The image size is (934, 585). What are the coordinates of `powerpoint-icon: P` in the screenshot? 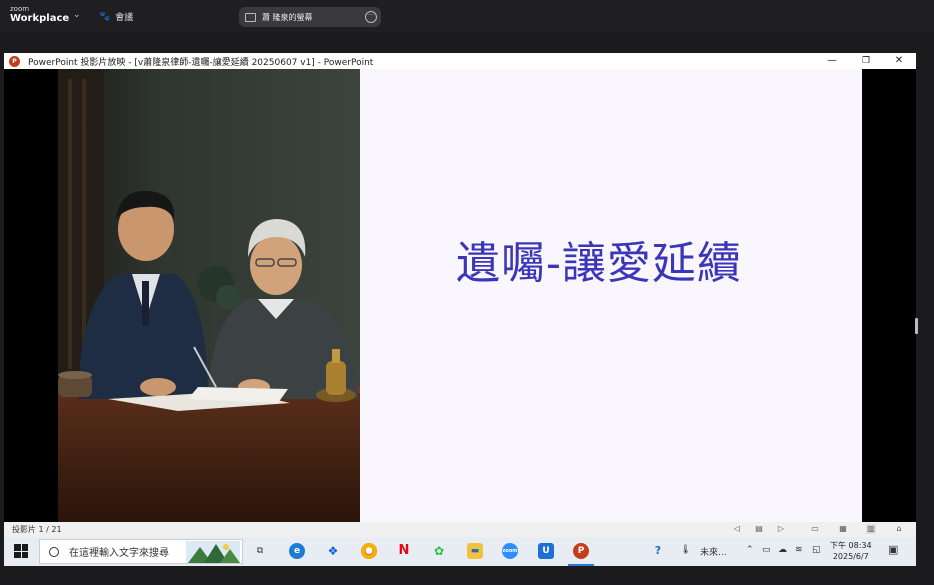 It's located at (14, 61).